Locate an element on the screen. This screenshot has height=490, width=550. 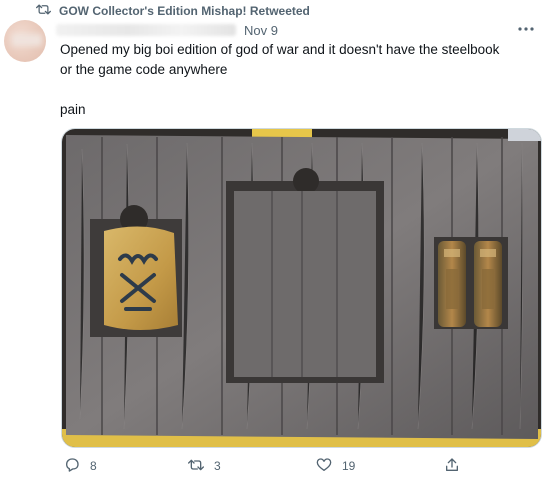
heart-icon is located at coordinates (324, 466).